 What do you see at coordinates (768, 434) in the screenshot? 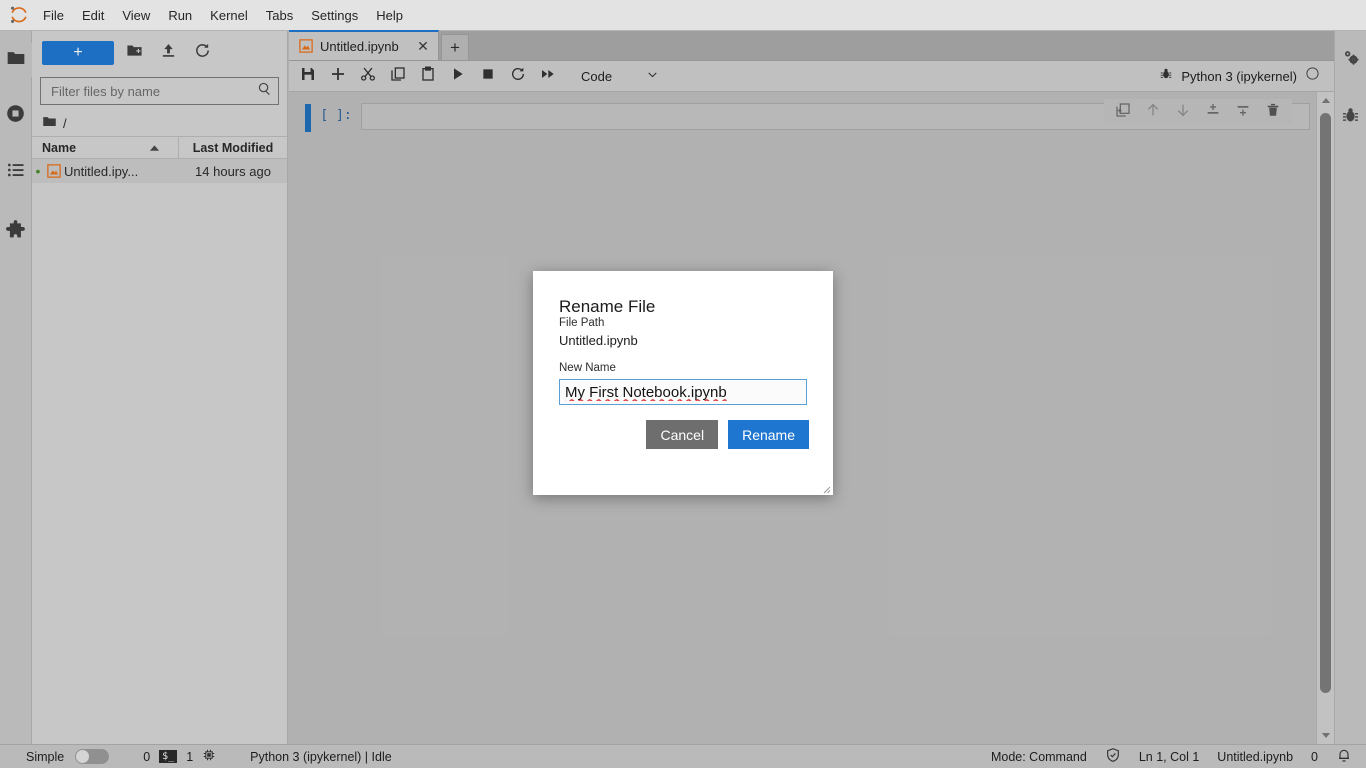
I see `rename-button: Rename` at bounding box center [768, 434].